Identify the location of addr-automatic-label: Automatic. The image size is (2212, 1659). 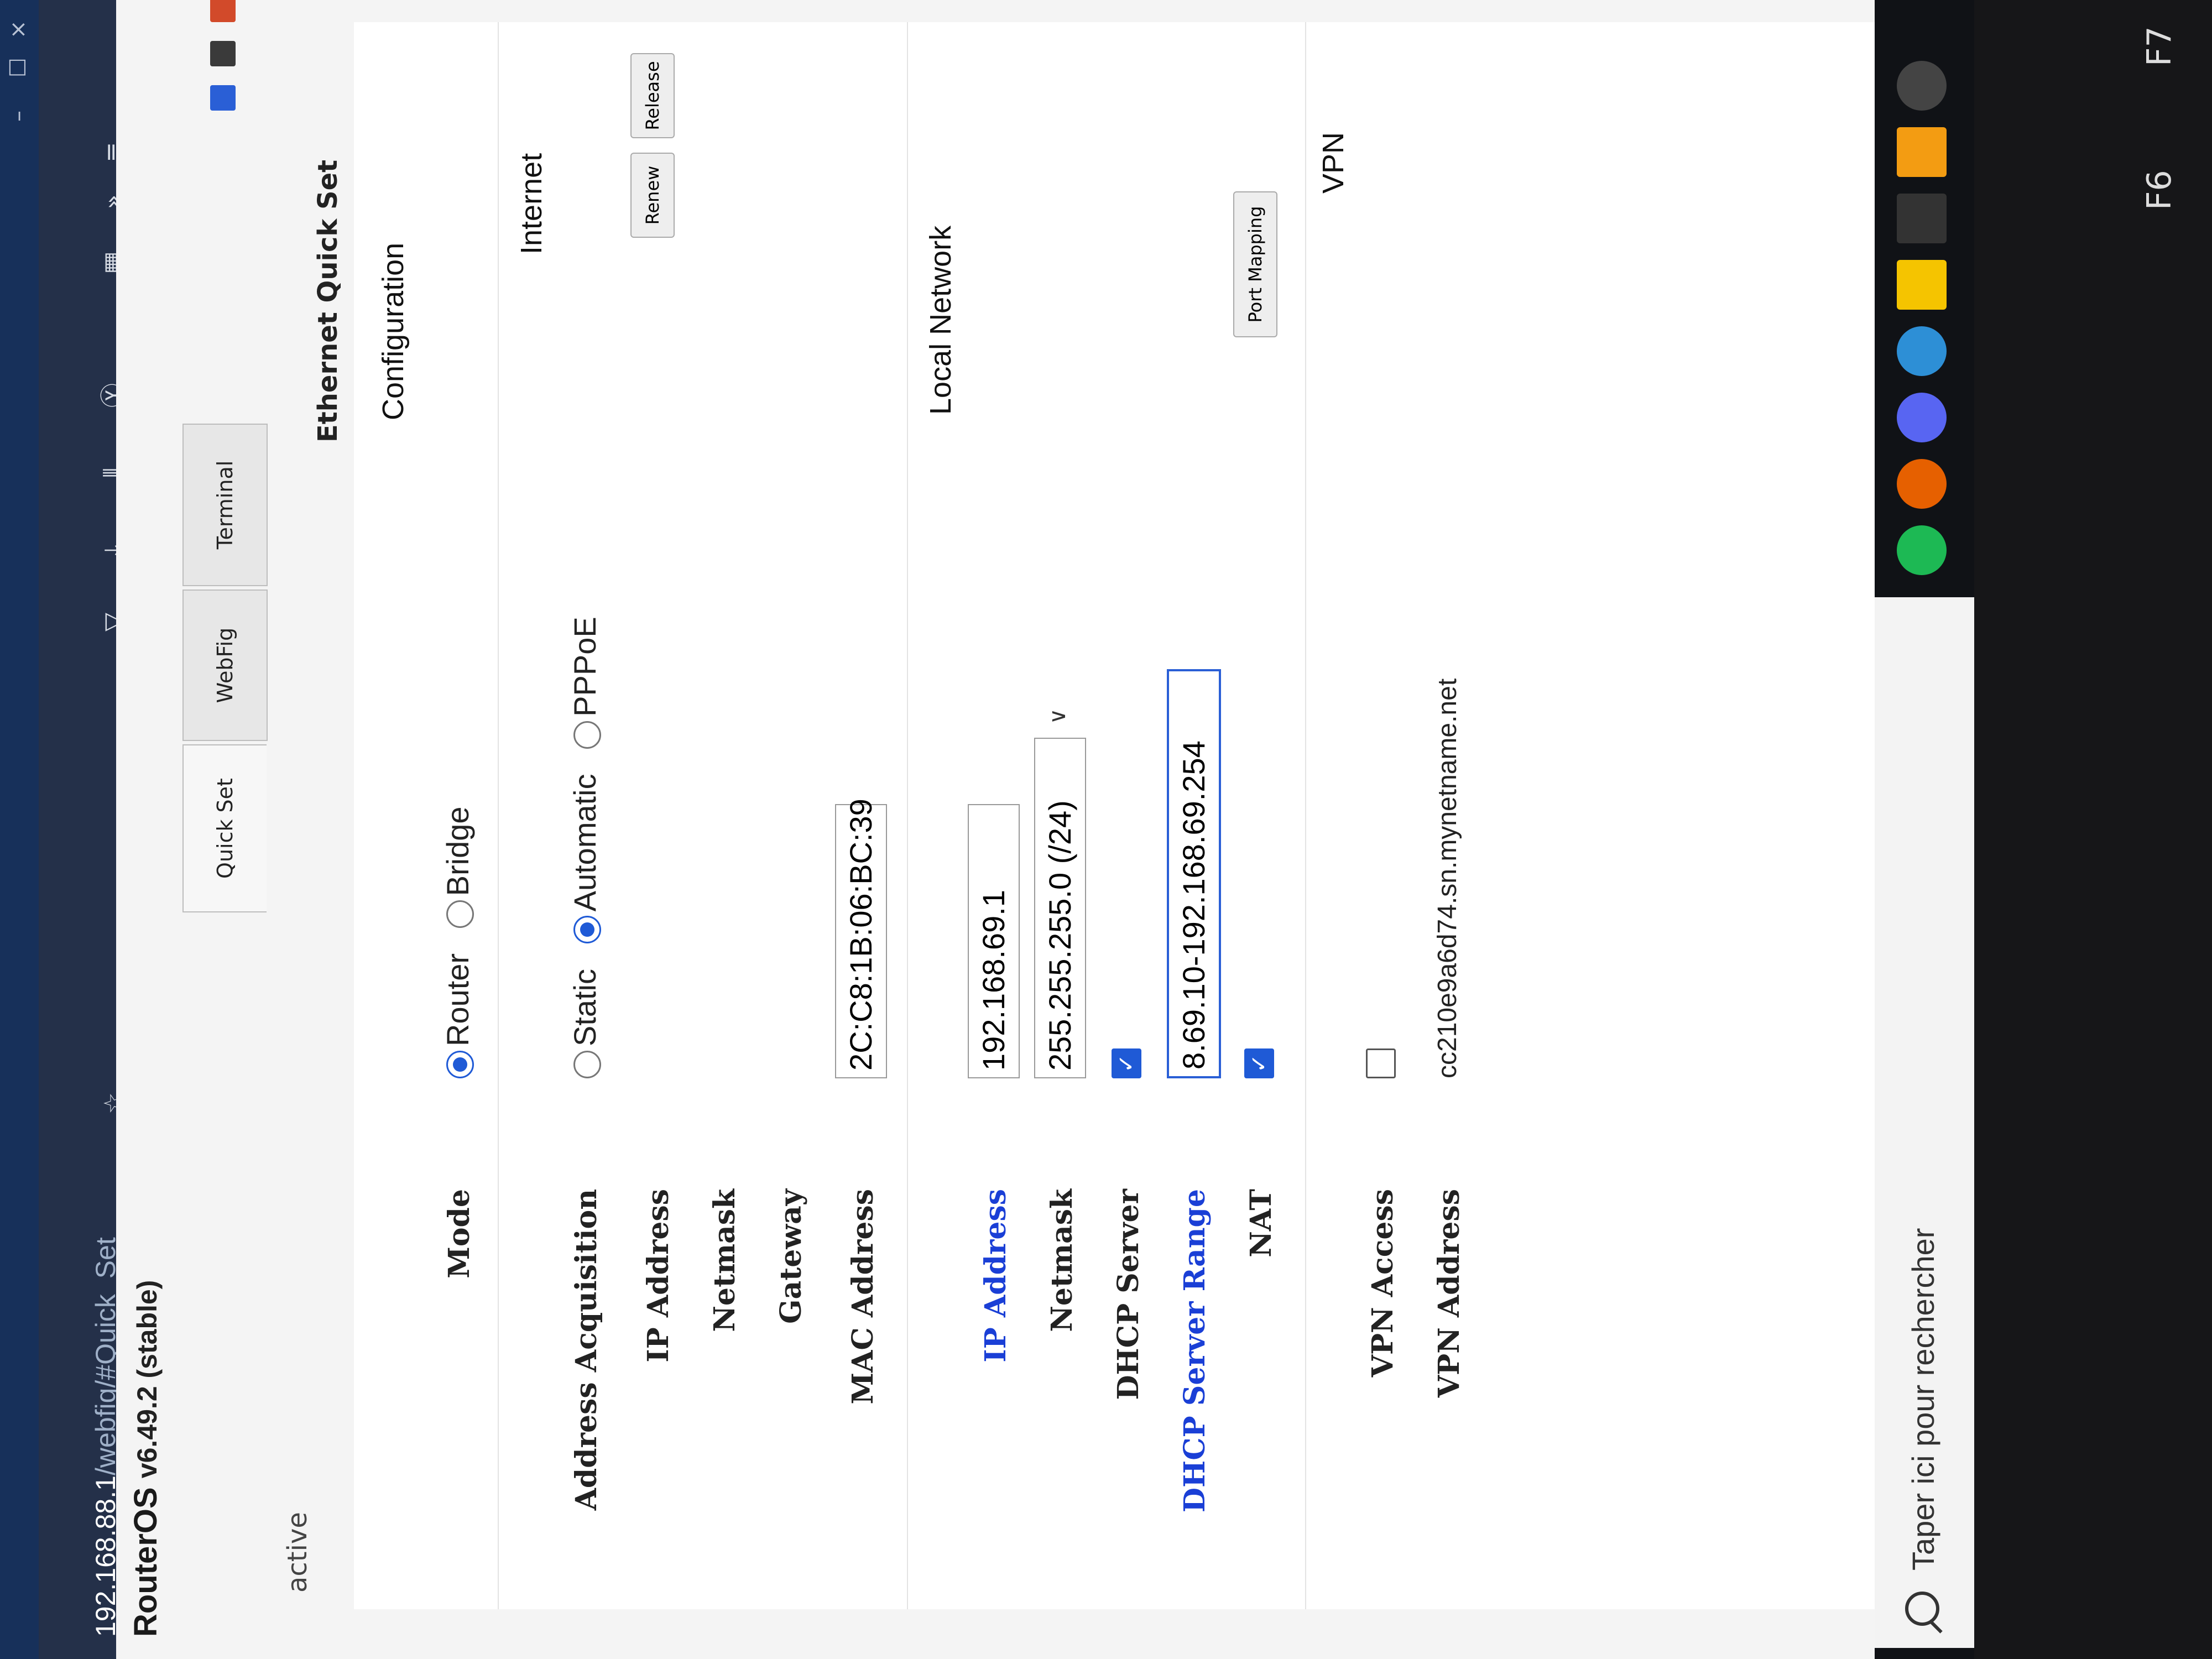
(585, 843).